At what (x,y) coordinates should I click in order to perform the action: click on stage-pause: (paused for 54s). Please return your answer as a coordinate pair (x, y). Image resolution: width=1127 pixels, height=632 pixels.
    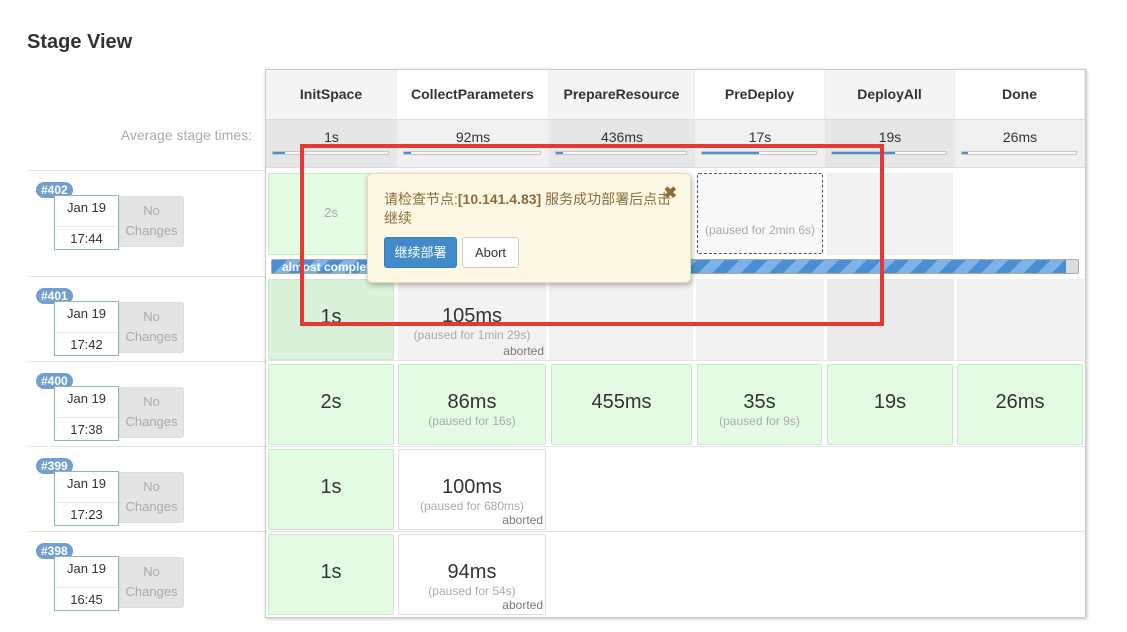
    Looking at the image, I should click on (472, 591).